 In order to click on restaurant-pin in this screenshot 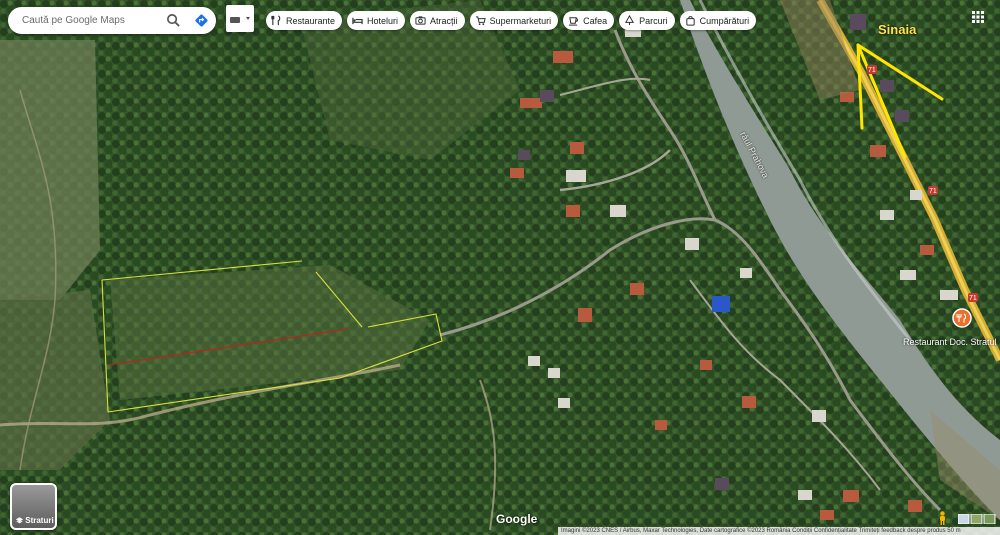, I will do `click(962, 318)`.